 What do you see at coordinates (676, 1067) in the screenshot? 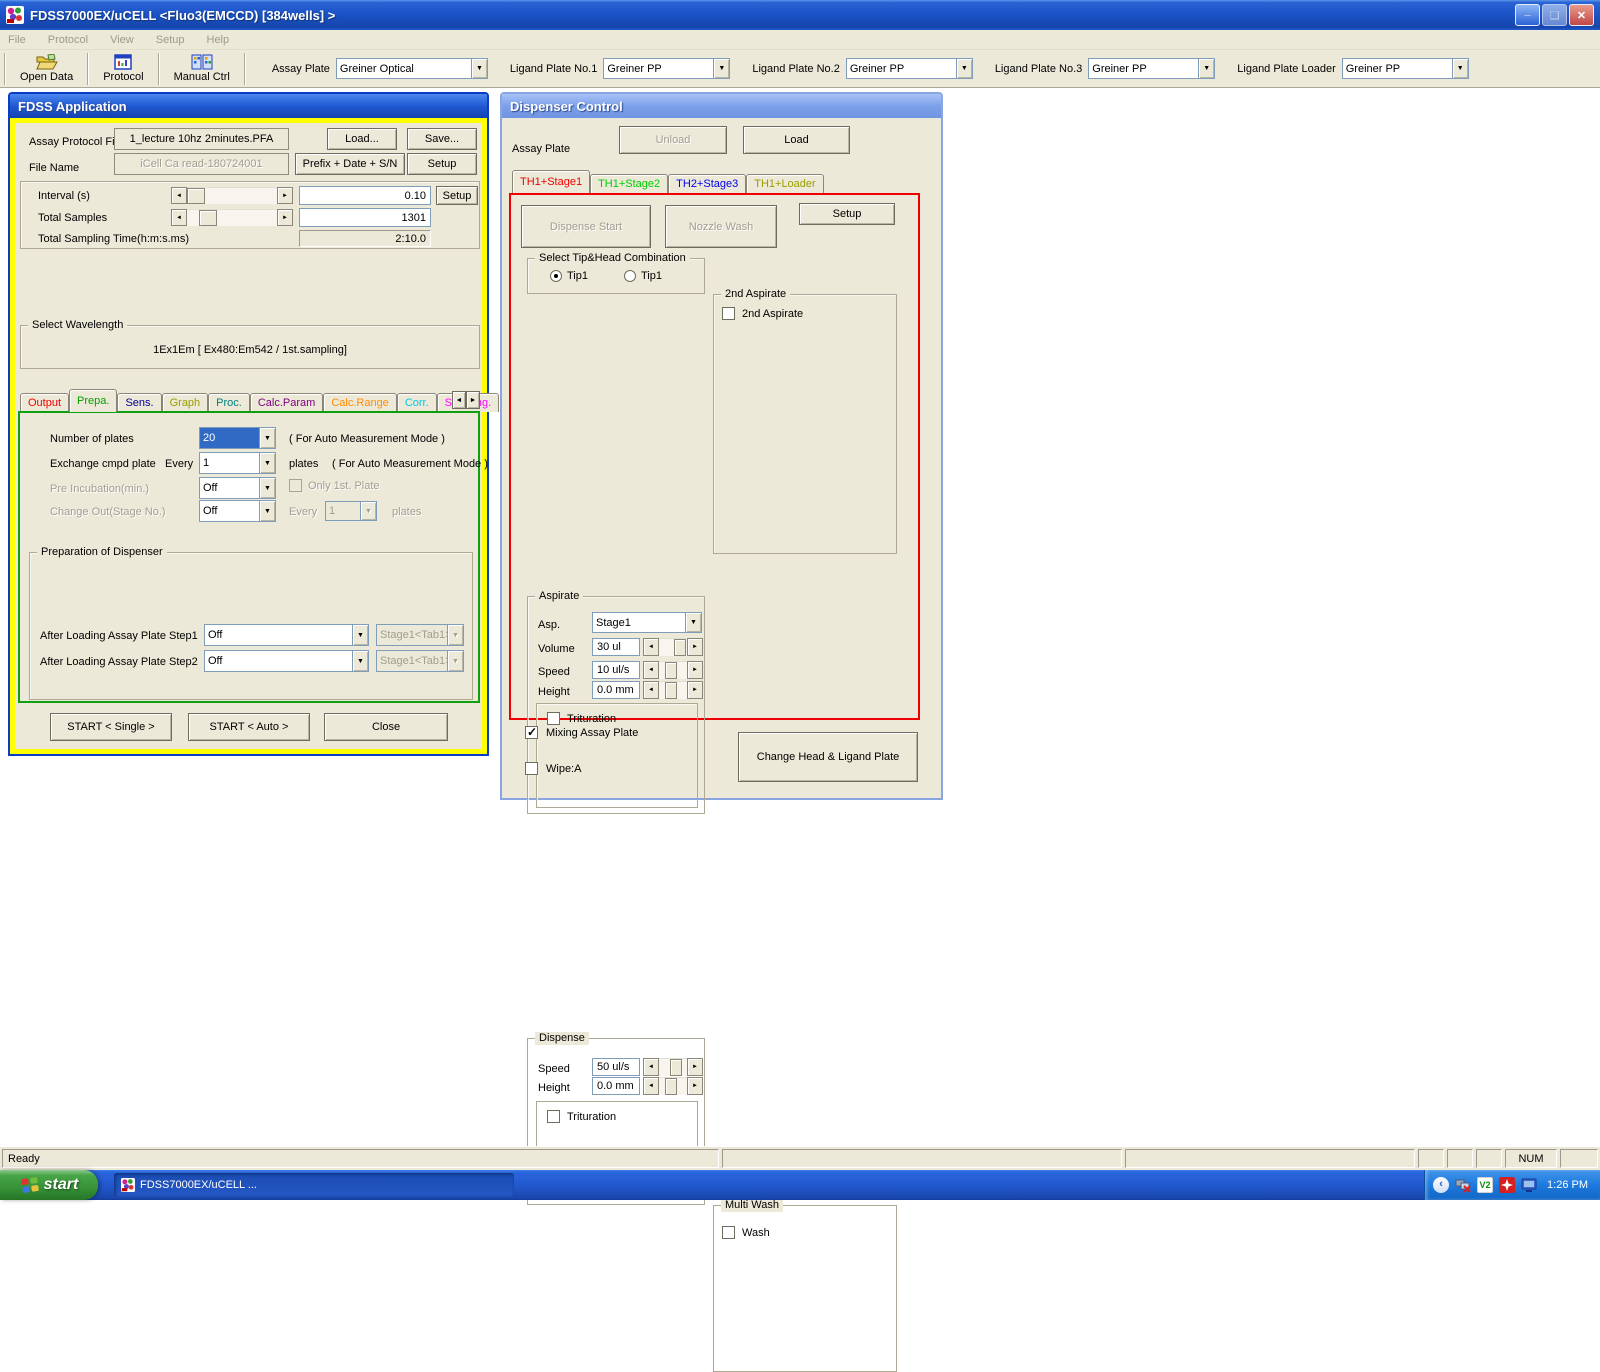
I see `dispense-speed-thumb` at bounding box center [676, 1067].